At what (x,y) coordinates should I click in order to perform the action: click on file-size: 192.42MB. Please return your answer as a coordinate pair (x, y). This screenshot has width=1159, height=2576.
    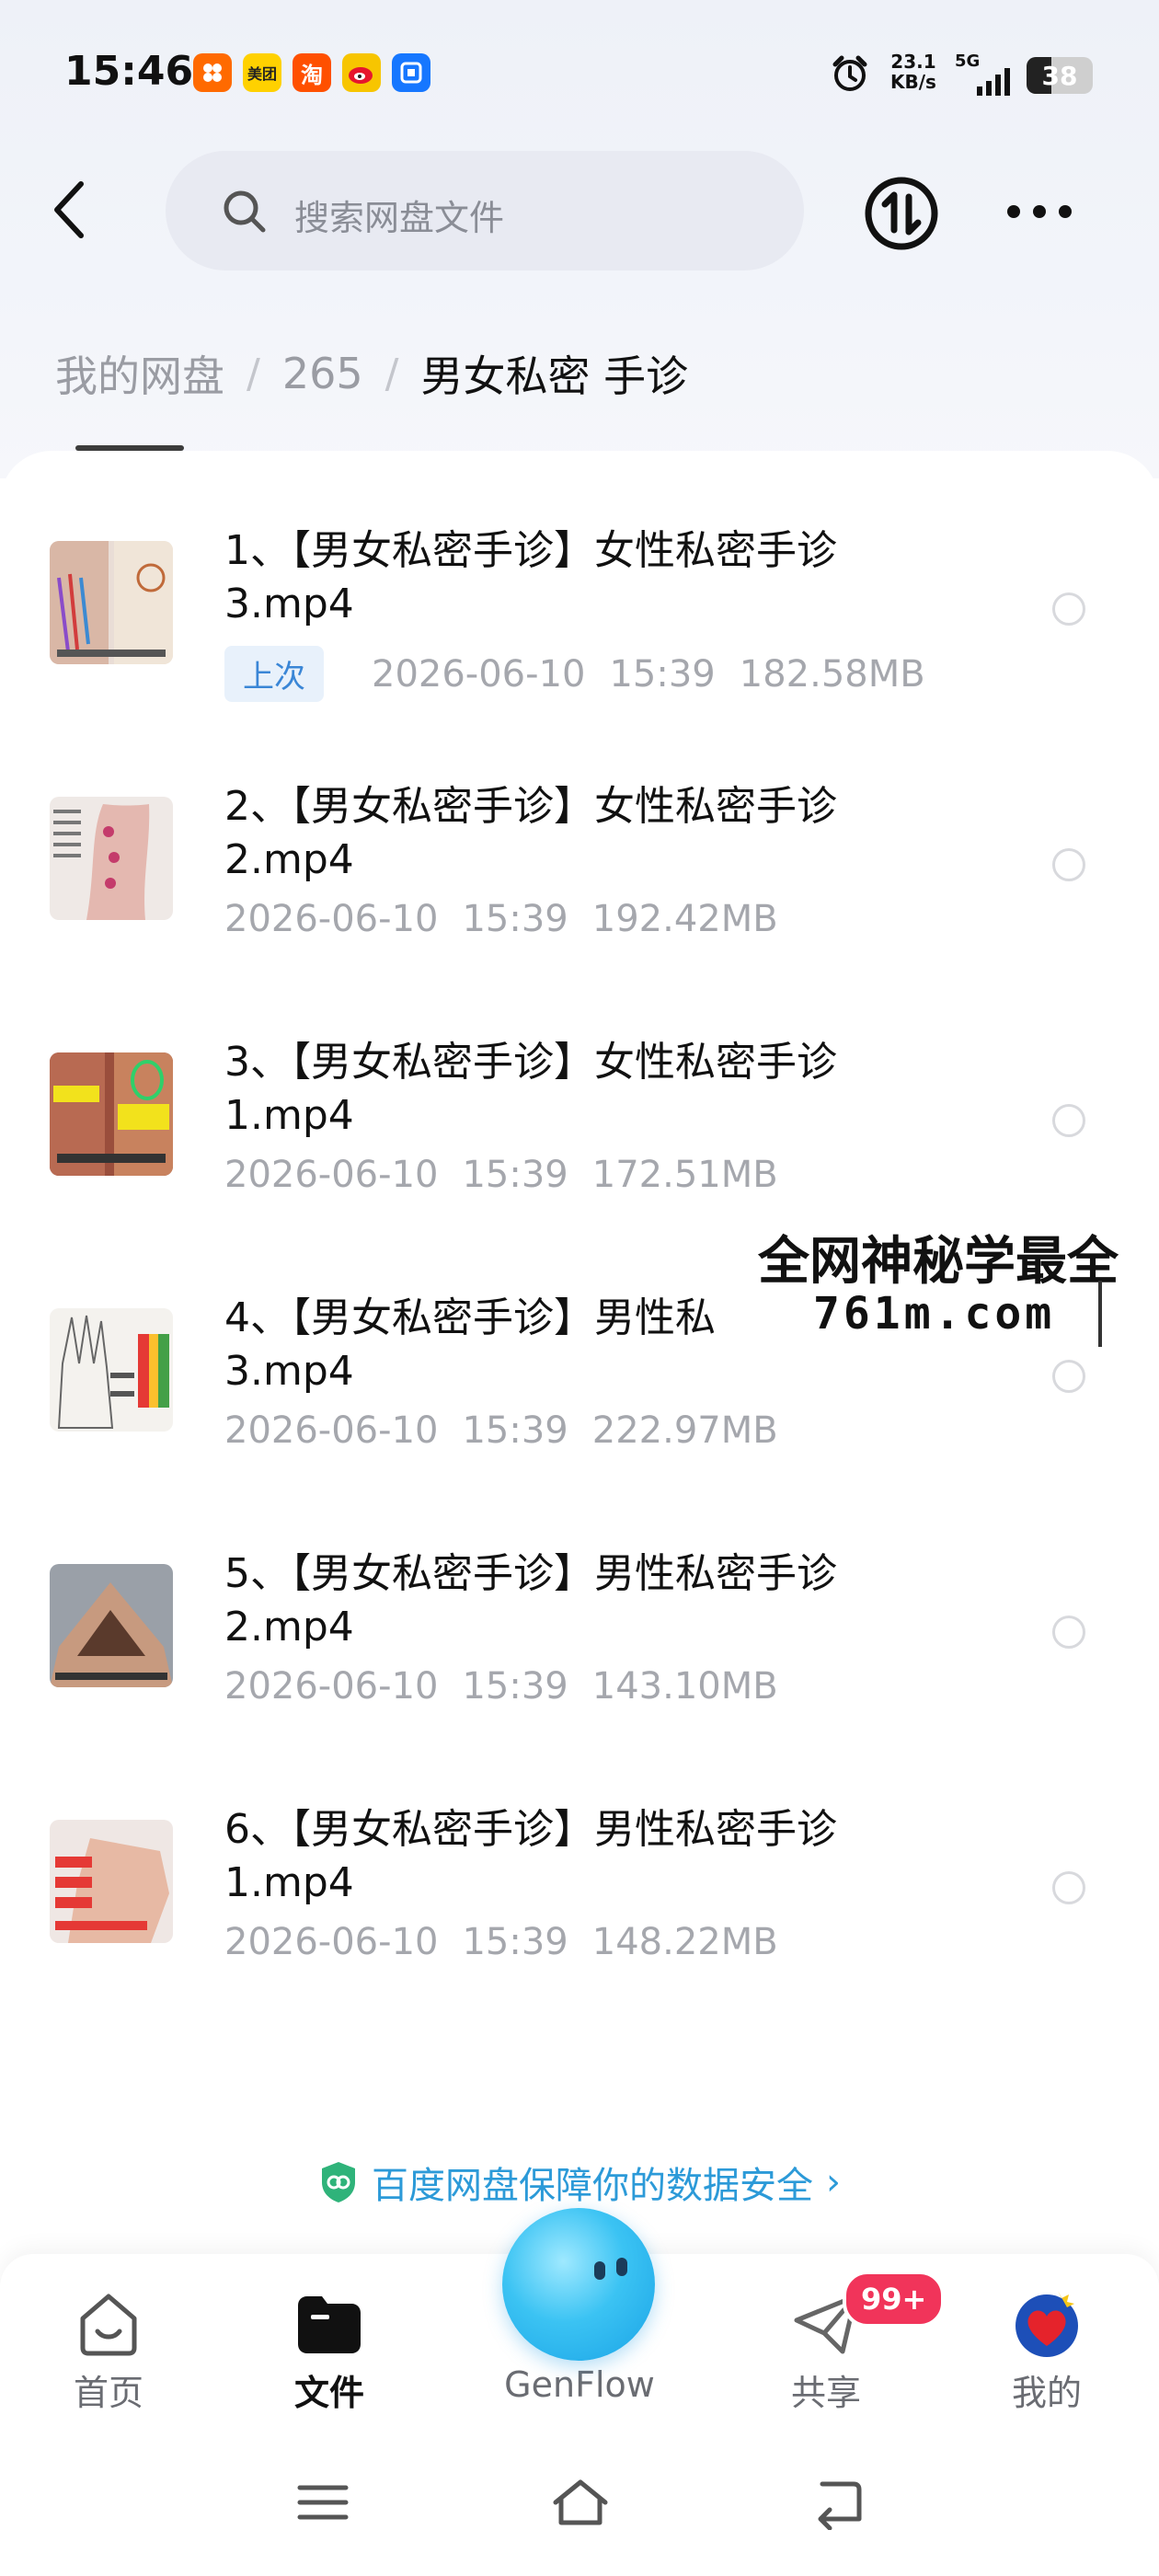
    Looking at the image, I should click on (684, 919).